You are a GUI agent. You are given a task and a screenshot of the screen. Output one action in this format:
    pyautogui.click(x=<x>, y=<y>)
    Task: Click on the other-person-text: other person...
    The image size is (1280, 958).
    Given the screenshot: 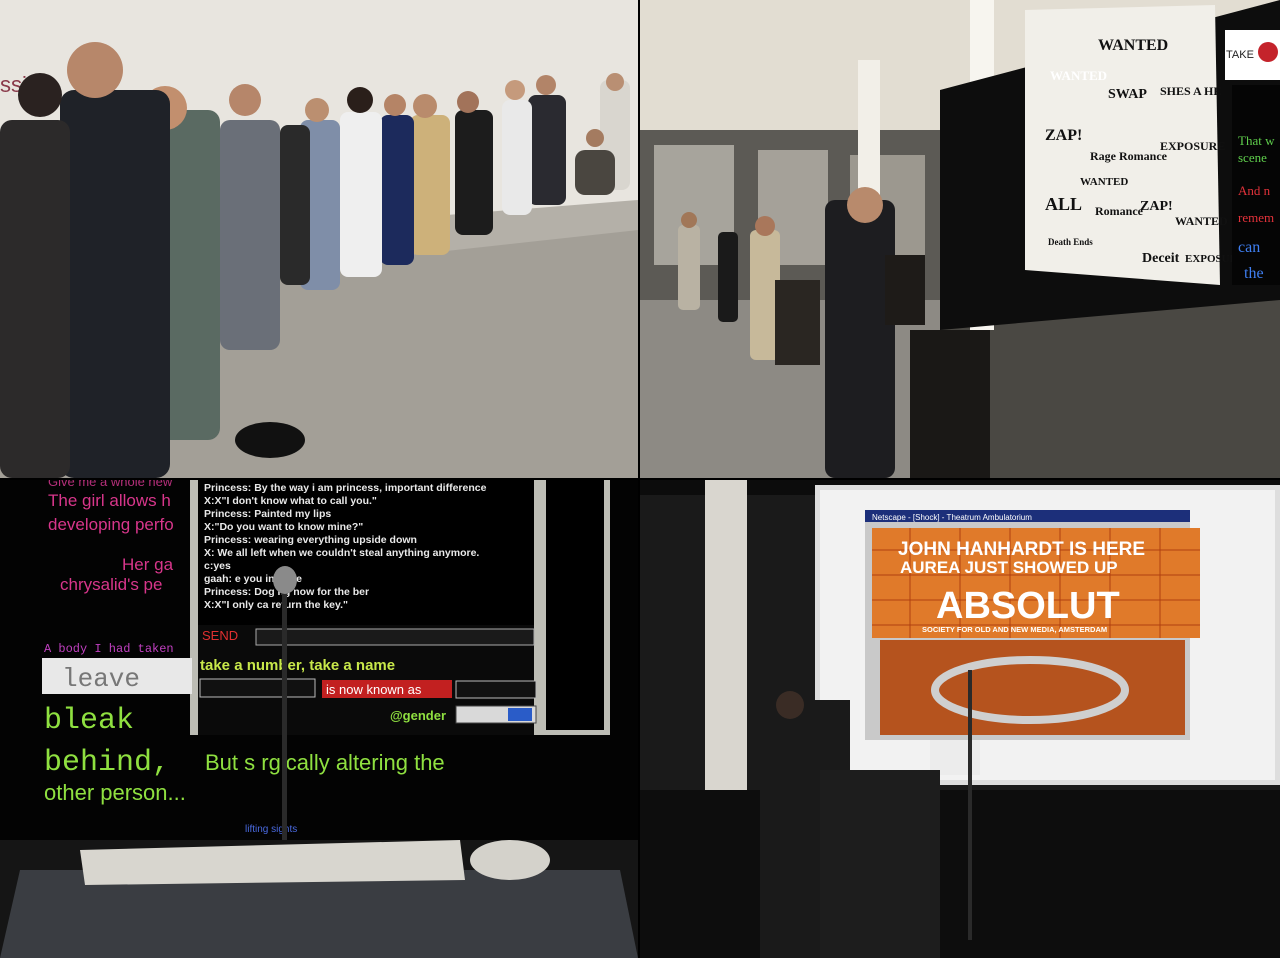 What is the action you would take?
    pyautogui.click(x=115, y=792)
    